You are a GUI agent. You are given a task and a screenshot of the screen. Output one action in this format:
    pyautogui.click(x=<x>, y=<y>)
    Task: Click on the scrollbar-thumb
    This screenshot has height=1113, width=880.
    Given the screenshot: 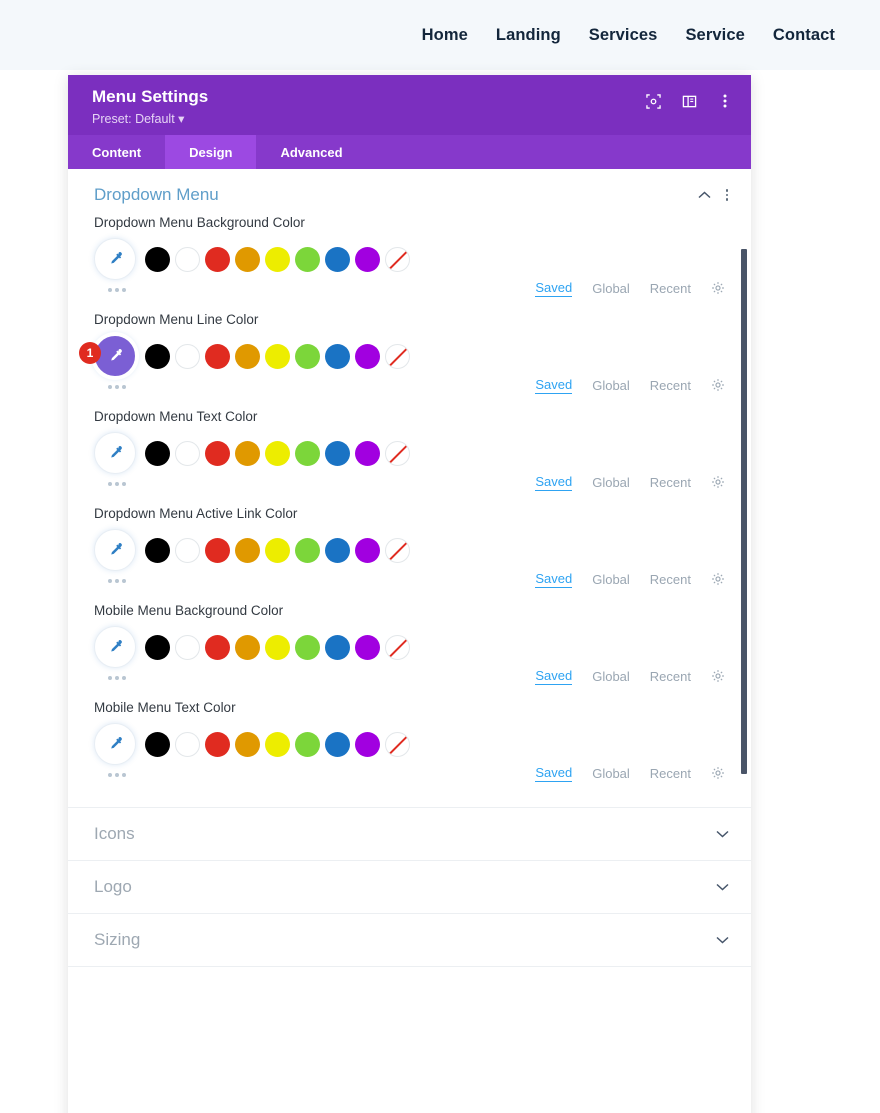 What is the action you would take?
    pyautogui.click(x=744, y=511)
    